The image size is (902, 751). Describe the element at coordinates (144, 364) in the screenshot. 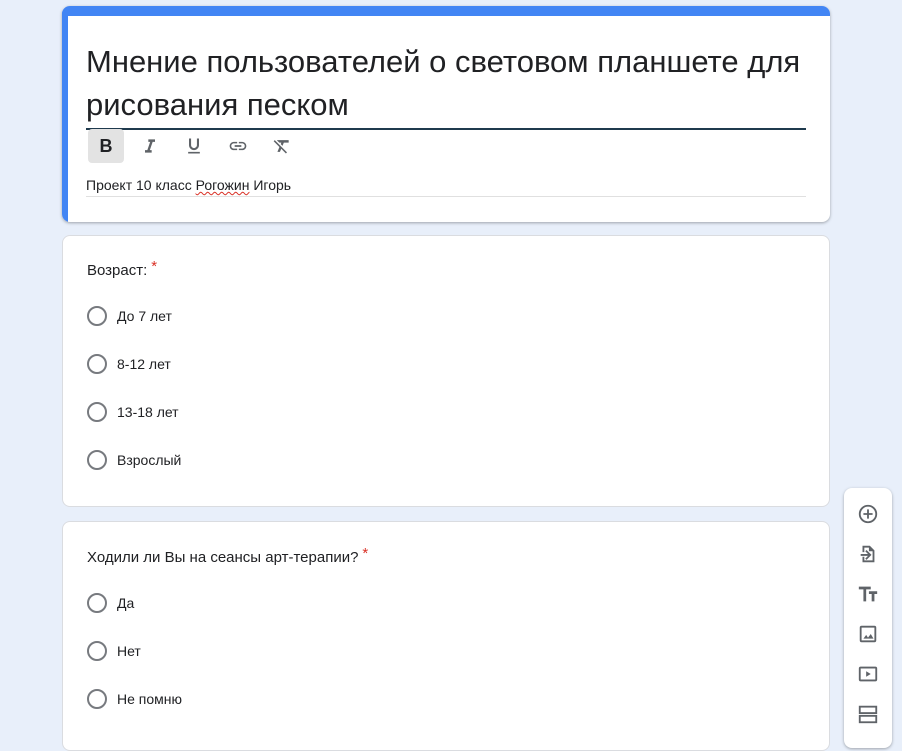

I see `option-label: 8-12 лет` at that location.